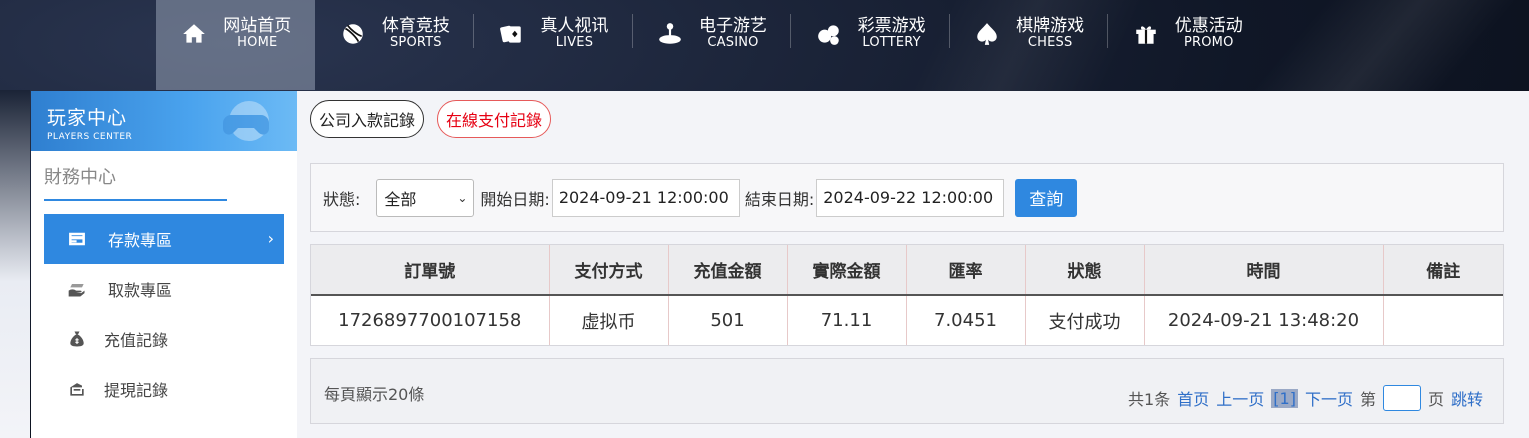 The width and height of the screenshot is (1529, 438). Describe the element at coordinates (430, 270) in the screenshot. I see `col-header-order-no: 訂單號` at that location.